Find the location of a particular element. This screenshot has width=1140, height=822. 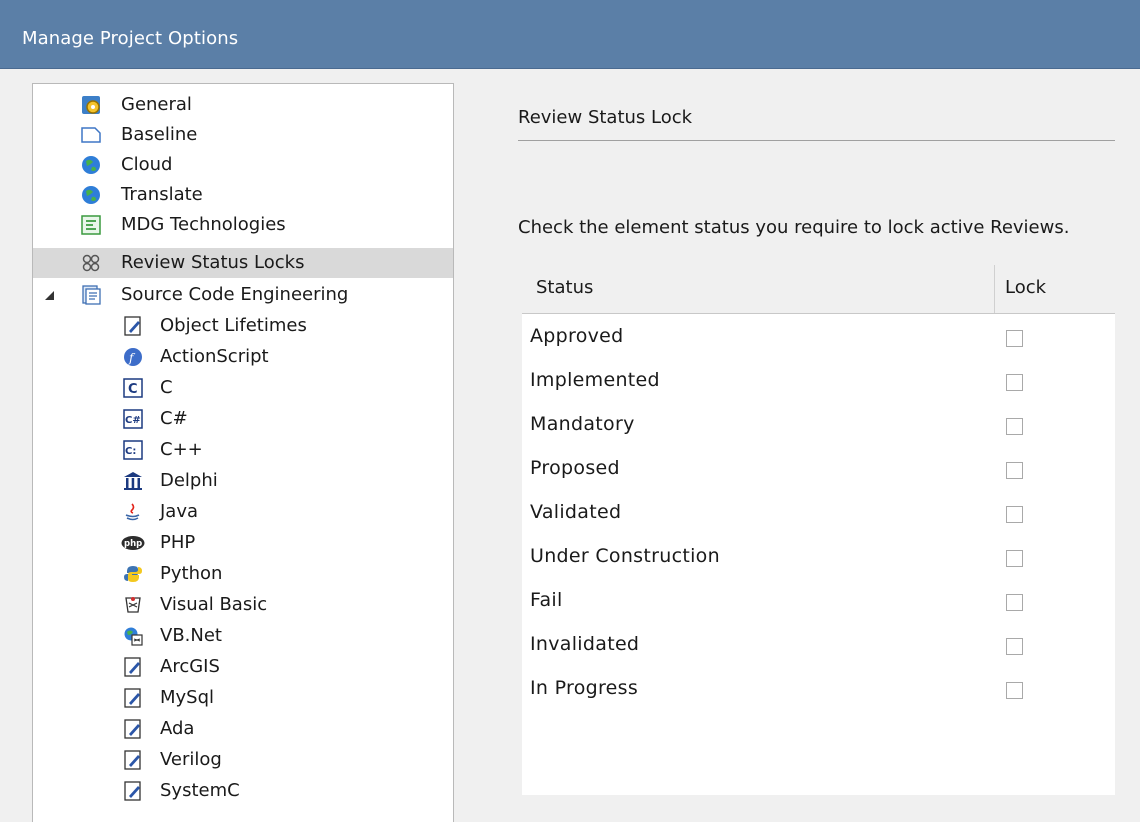

tree-item-verilog: Verilog is located at coordinates (243, 760).